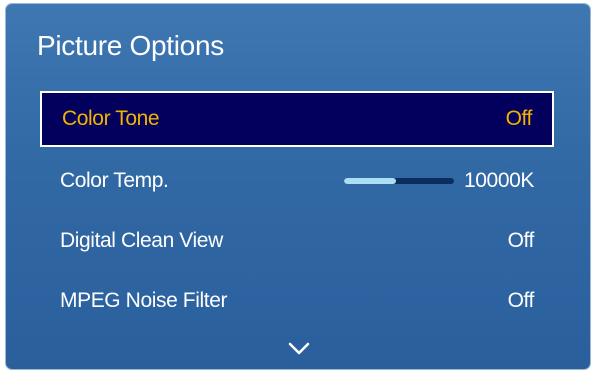  Describe the element at coordinates (369, 181) in the screenshot. I see `color-temp-slider-fill` at that location.